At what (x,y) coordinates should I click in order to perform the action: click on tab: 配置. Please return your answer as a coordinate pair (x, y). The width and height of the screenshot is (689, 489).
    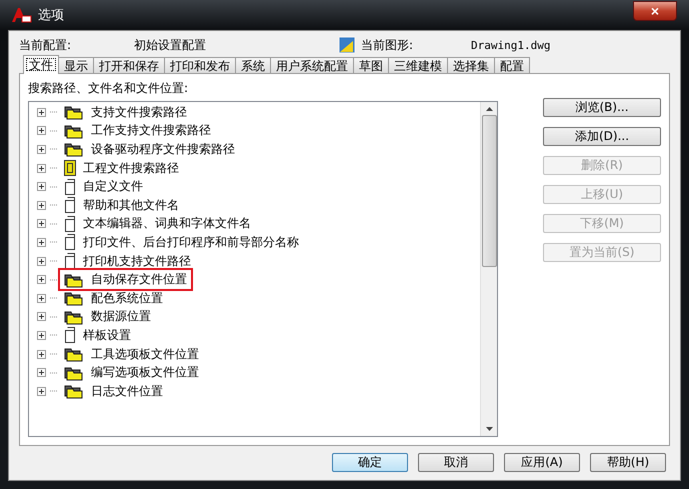
    Looking at the image, I should click on (512, 65).